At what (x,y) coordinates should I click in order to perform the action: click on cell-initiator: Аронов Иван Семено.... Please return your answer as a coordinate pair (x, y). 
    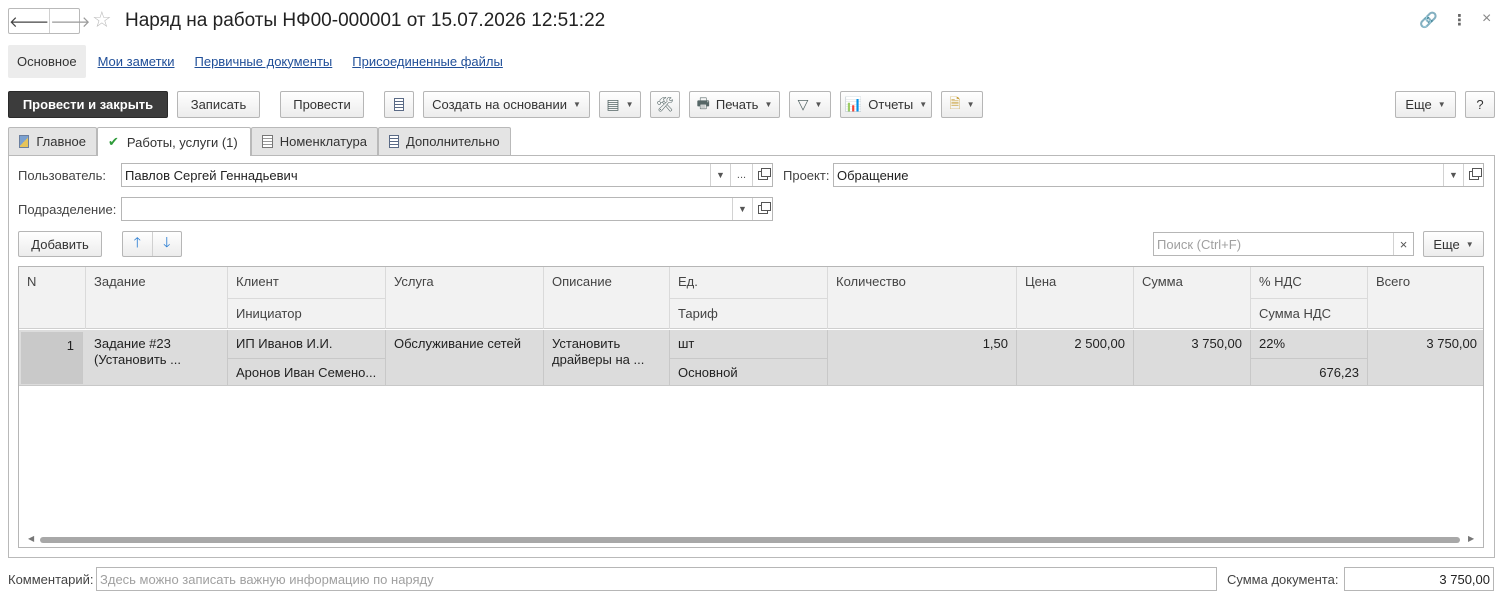
    Looking at the image, I should click on (307, 372).